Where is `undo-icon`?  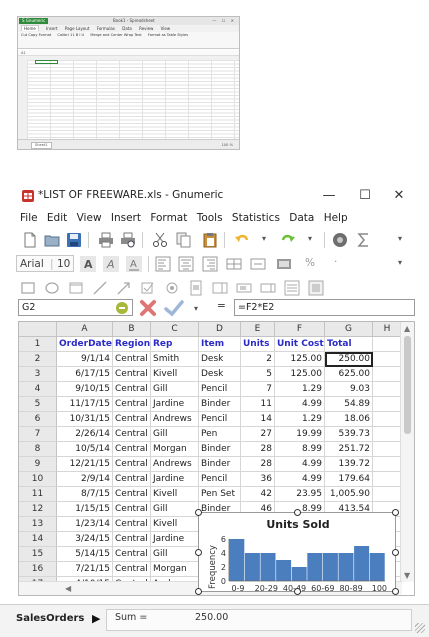
undo-icon is located at coordinates (242, 240).